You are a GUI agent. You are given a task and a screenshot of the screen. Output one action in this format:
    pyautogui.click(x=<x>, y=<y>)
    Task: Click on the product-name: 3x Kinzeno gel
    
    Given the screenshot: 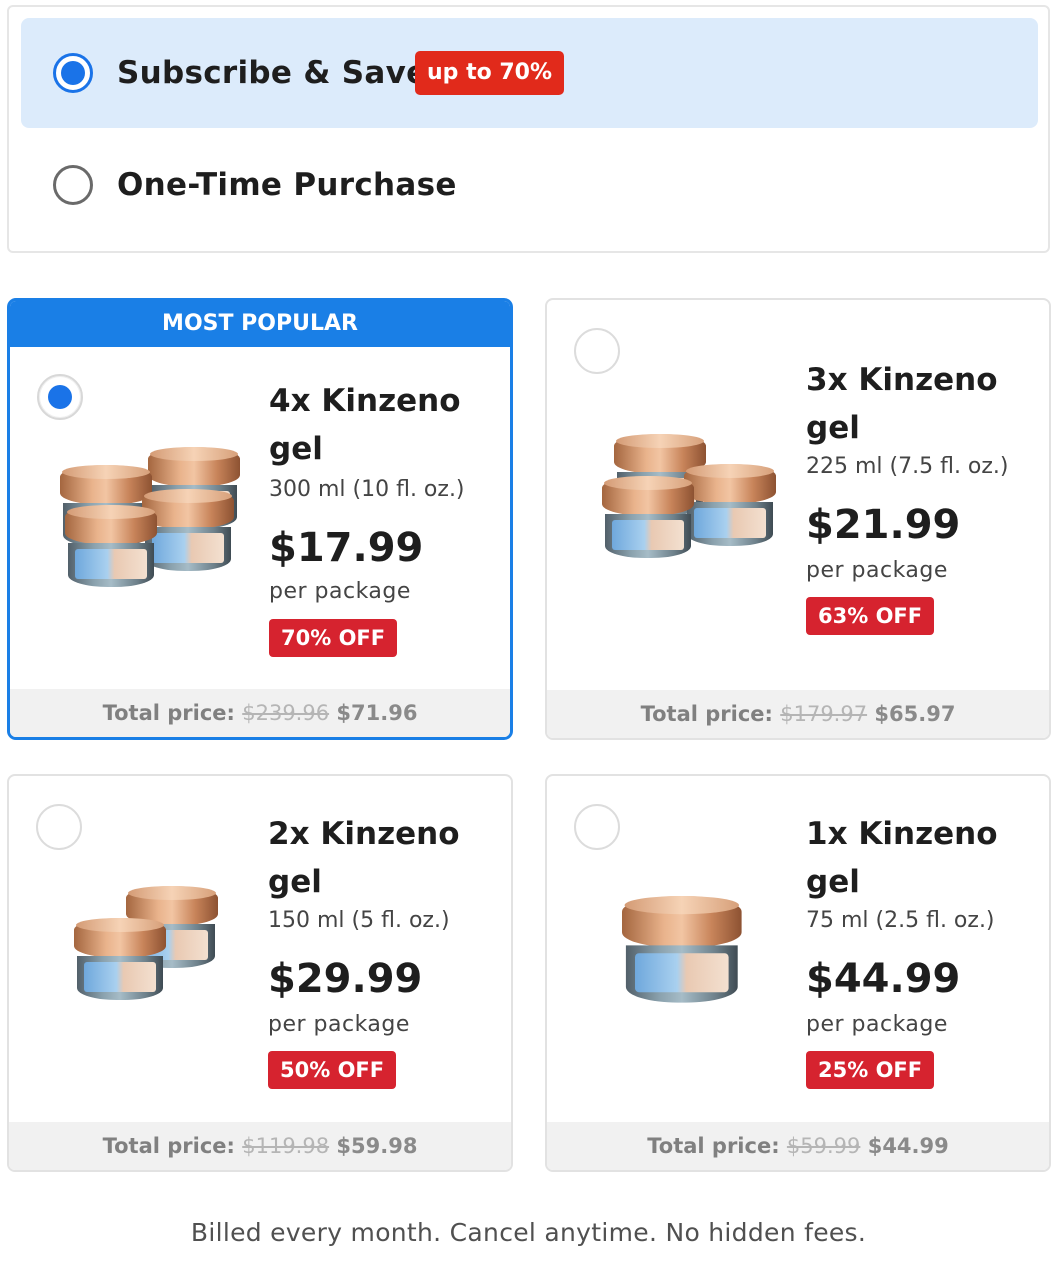 What is the action you would take?
    pyautogui.click(x=902, y=404)
    